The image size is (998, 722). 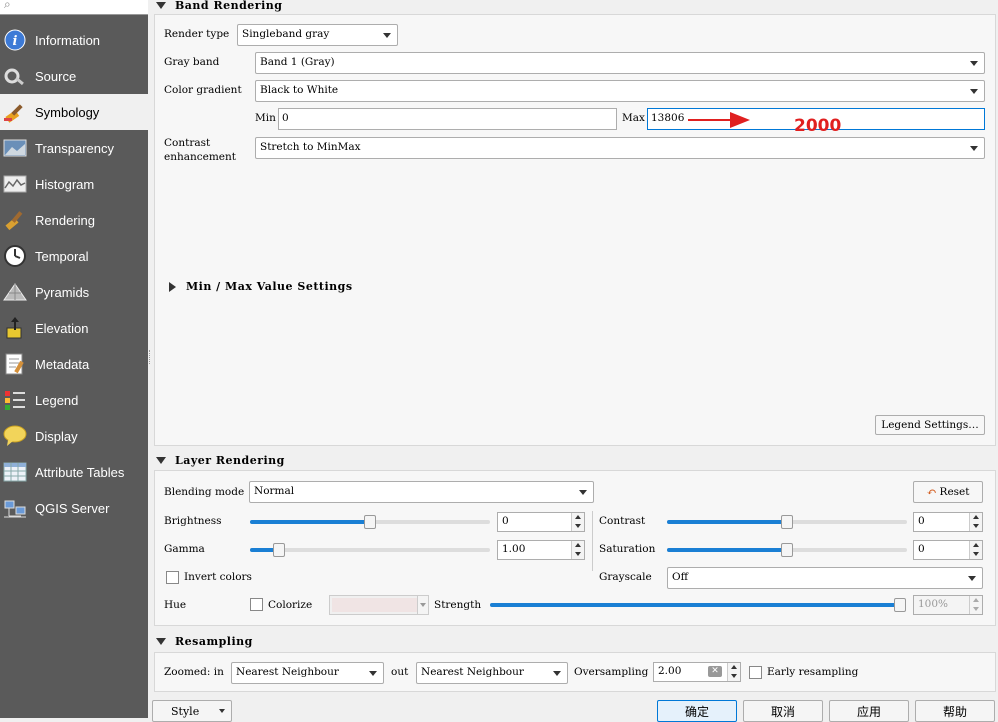 What do you see at coordinates (458, 605) in the screenshot?
I see `strength-label: Strength` at bounding box center [458, 605].